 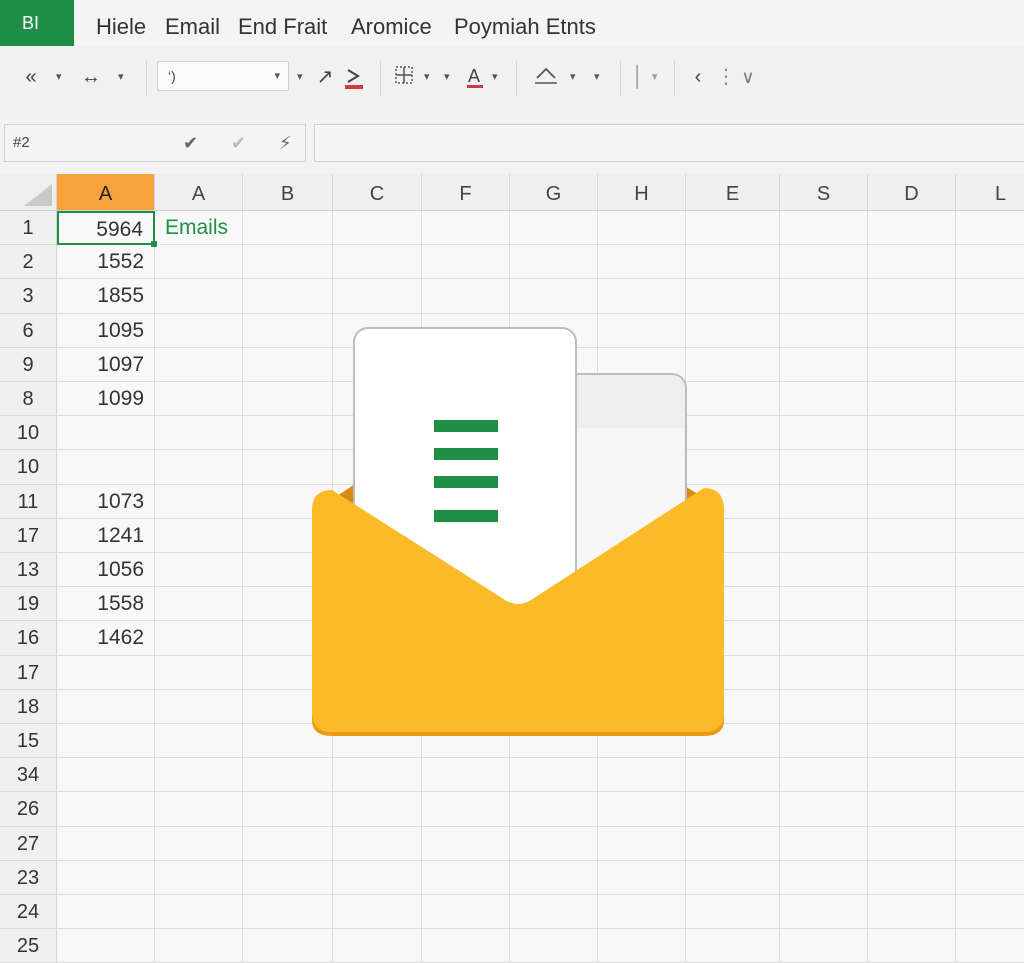 I want to click on format-painter-icon: ↗, so click(x=325, y=77).